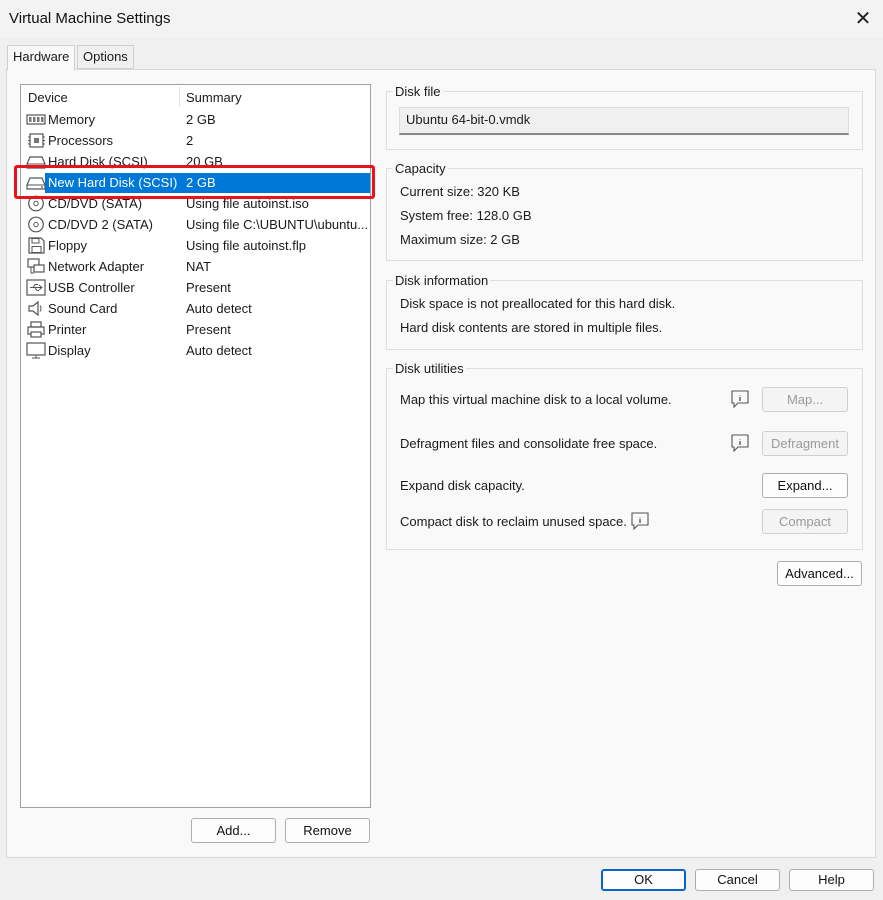 Image resolution: width=883 pixels, height=900 pixels. I want to click on close-icon: ✕, so click(863, 19).